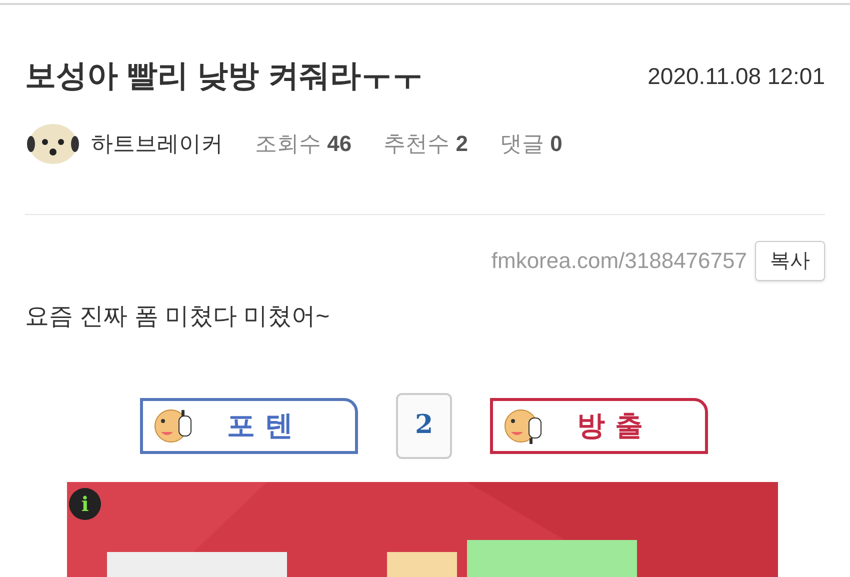  Describe the element at coordinates (599, 426) in the screenshot. I see `downvote-button: 방출` at that location.